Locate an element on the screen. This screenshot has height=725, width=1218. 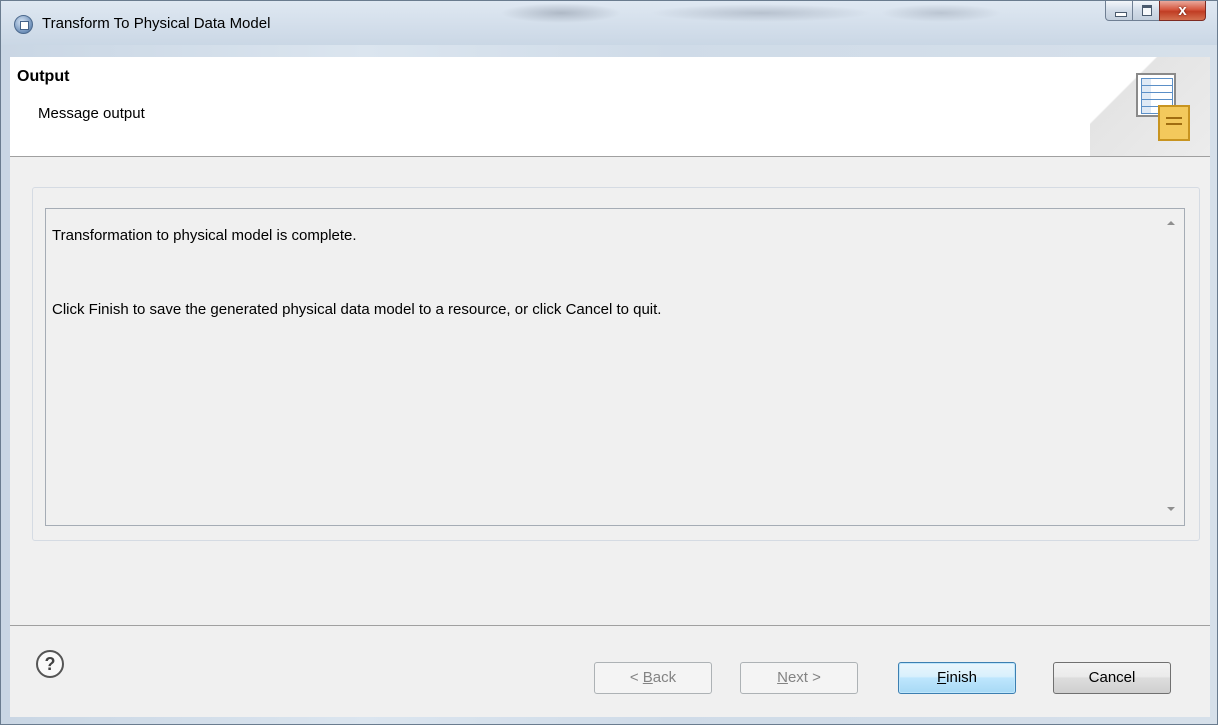
next-label-suffix: ext > is located at coordinates (804, 677).